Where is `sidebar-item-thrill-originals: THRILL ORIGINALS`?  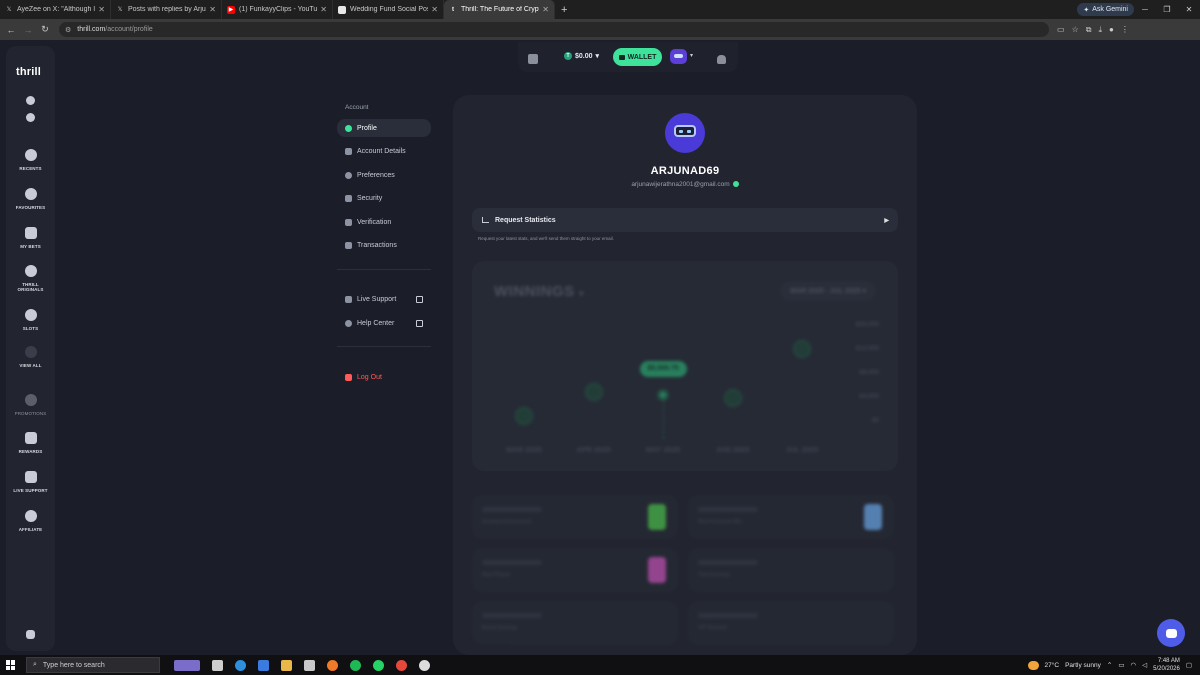
sidebar-item-thrill-originals: THRILL ORIGINALS is located at coordinates (30, 278).